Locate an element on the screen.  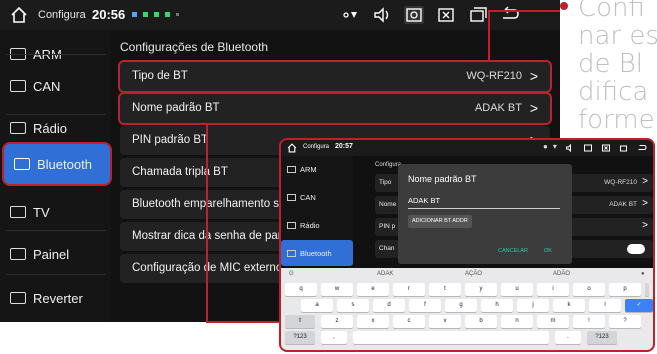
tv-icon is located at coordinates (18, 212).